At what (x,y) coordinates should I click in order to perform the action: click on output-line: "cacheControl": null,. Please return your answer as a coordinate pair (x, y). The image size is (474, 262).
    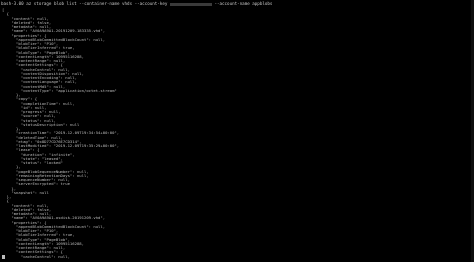
    Looking at the image, I should click on (36, 256).